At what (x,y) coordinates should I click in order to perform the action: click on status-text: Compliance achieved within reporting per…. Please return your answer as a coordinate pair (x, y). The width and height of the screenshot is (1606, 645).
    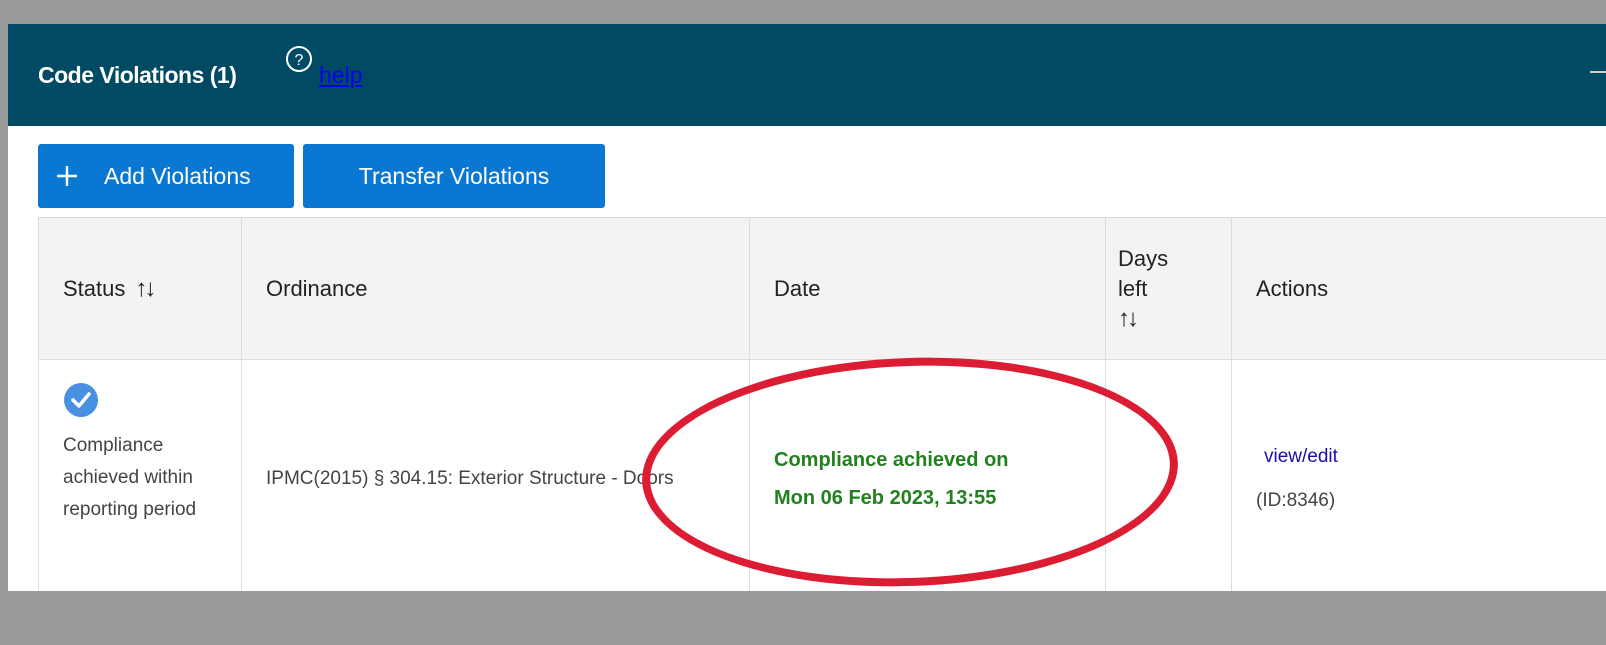
    Looking at the image, I should click on (130, 477).